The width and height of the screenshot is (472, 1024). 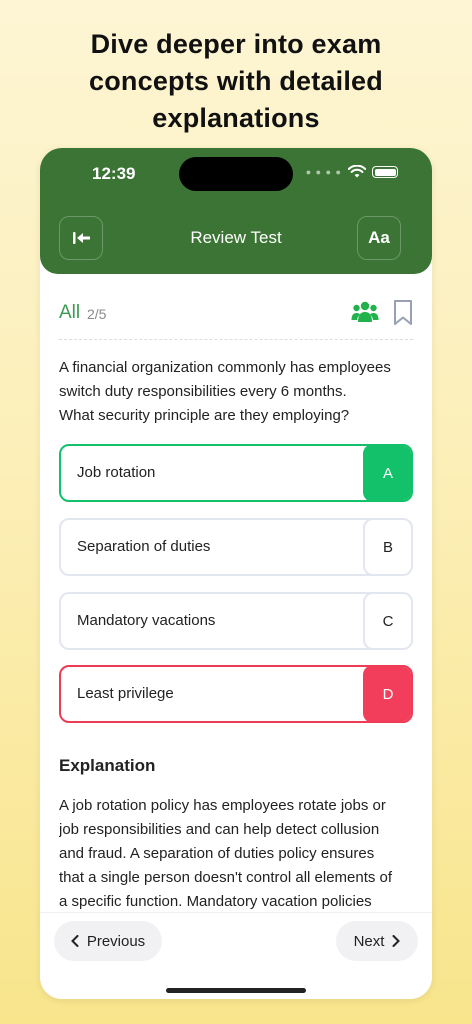 What do you see at coordinates (236, 621) in the screenshot?
I see `option-c: Mandatory vacations C` at bounding box center [236, 621].